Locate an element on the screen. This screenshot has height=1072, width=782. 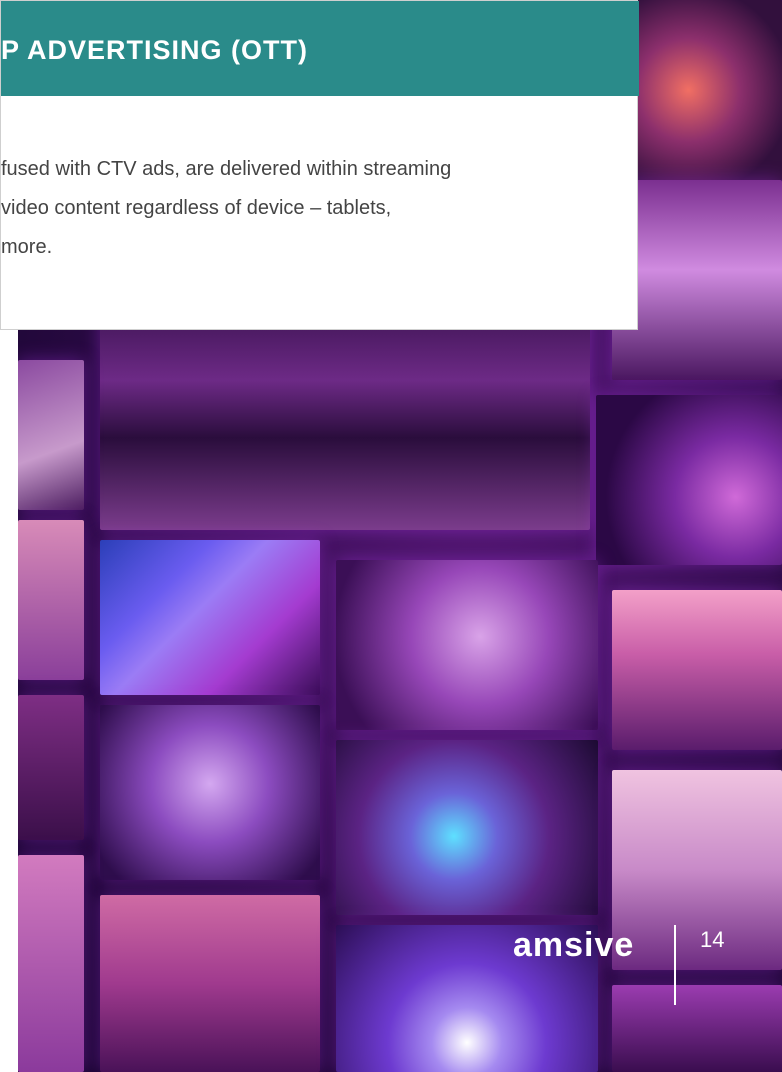
image-panel-earth is located at coordinates (689, 480).